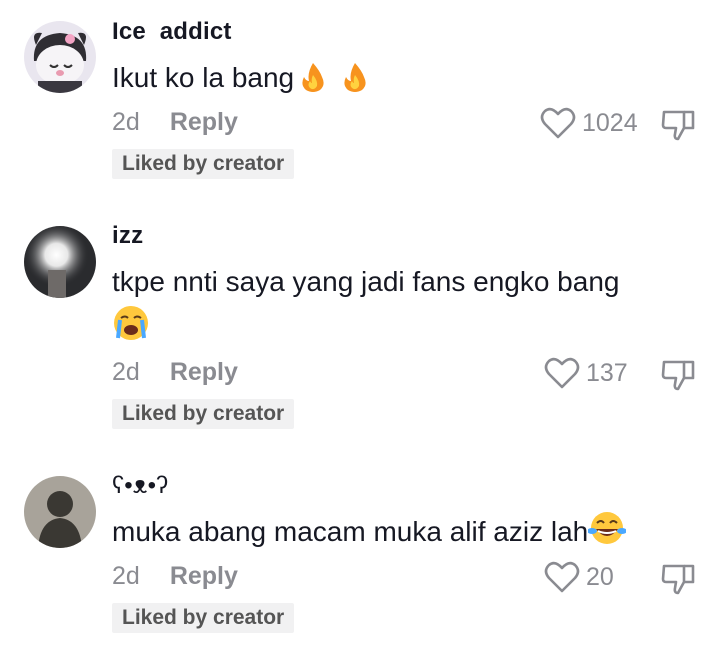  I want to click on comment-username: ʕ•ᴥ•ʔ, so click(140, 486).